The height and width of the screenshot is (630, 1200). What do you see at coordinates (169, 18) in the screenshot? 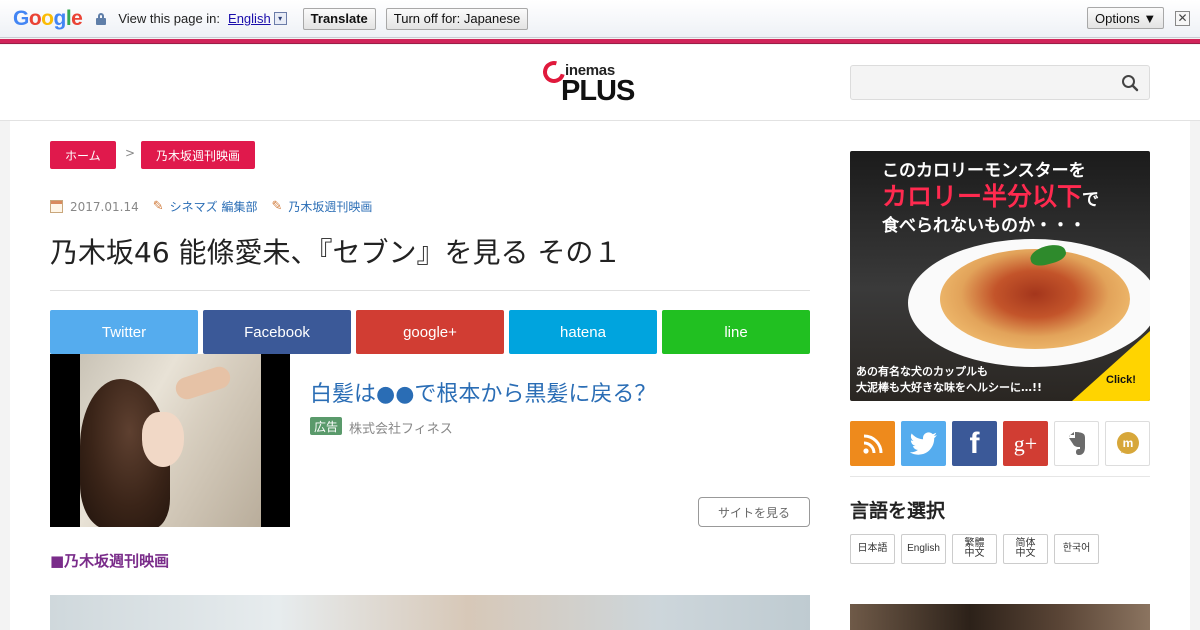
I see `view-page-label: View this page in:` at bounding box center [169, 18].